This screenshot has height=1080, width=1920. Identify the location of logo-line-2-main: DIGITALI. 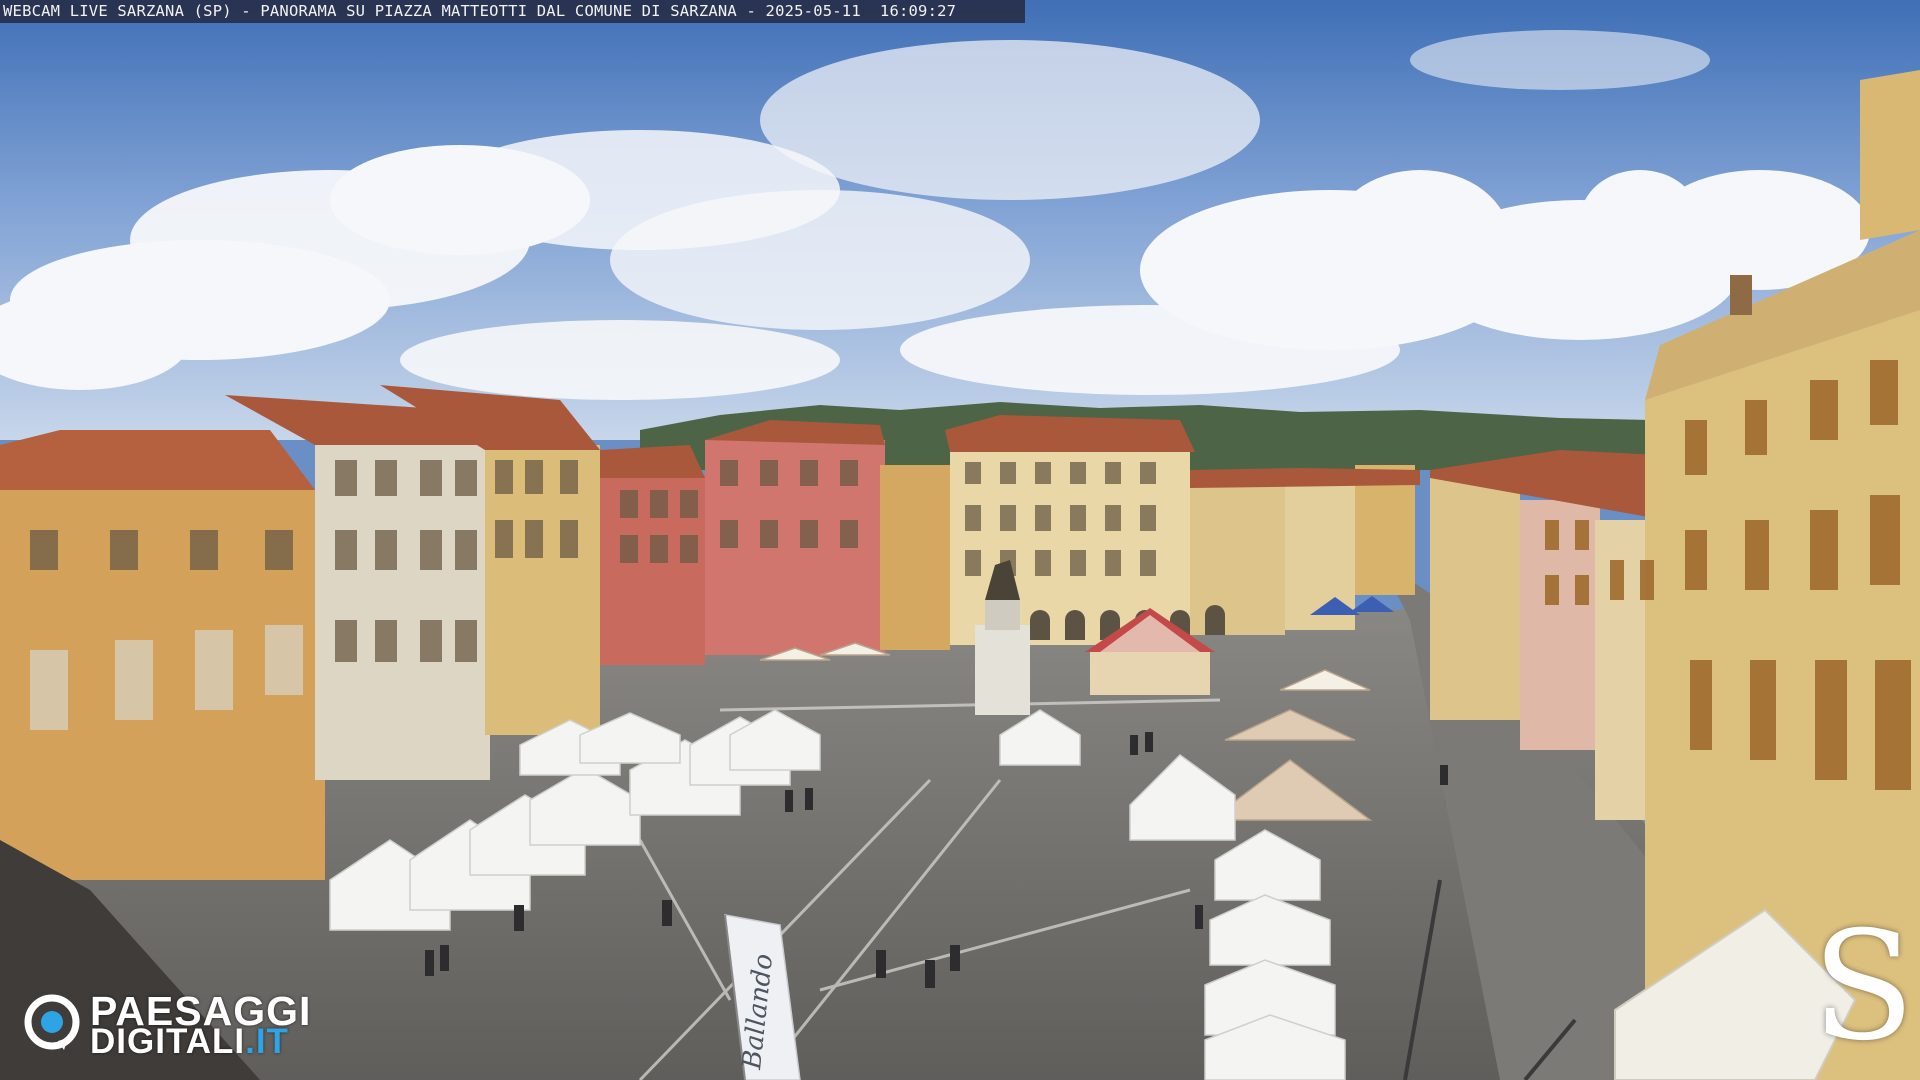
(168, 1041).